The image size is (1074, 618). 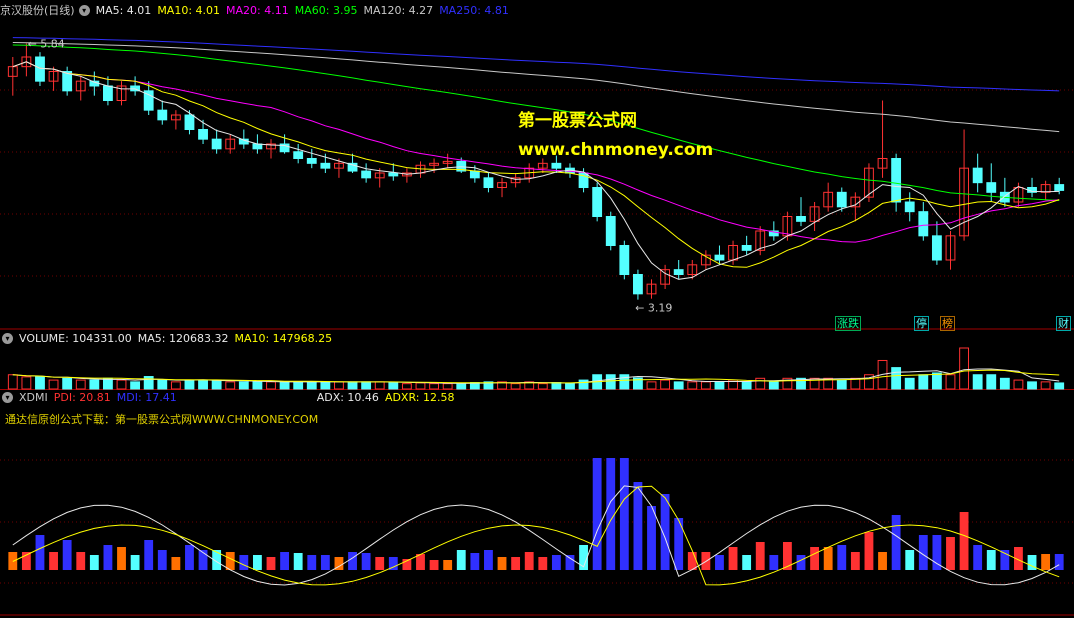 I want to click on ma250-line, so click(x=536, y=64).